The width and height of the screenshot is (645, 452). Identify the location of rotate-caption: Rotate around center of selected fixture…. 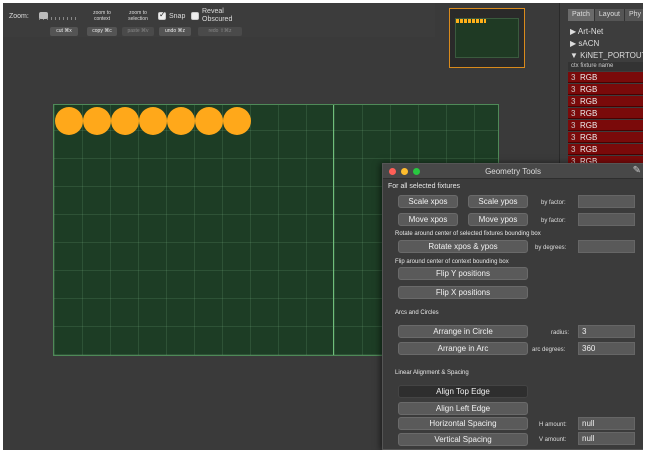
(468, 234).